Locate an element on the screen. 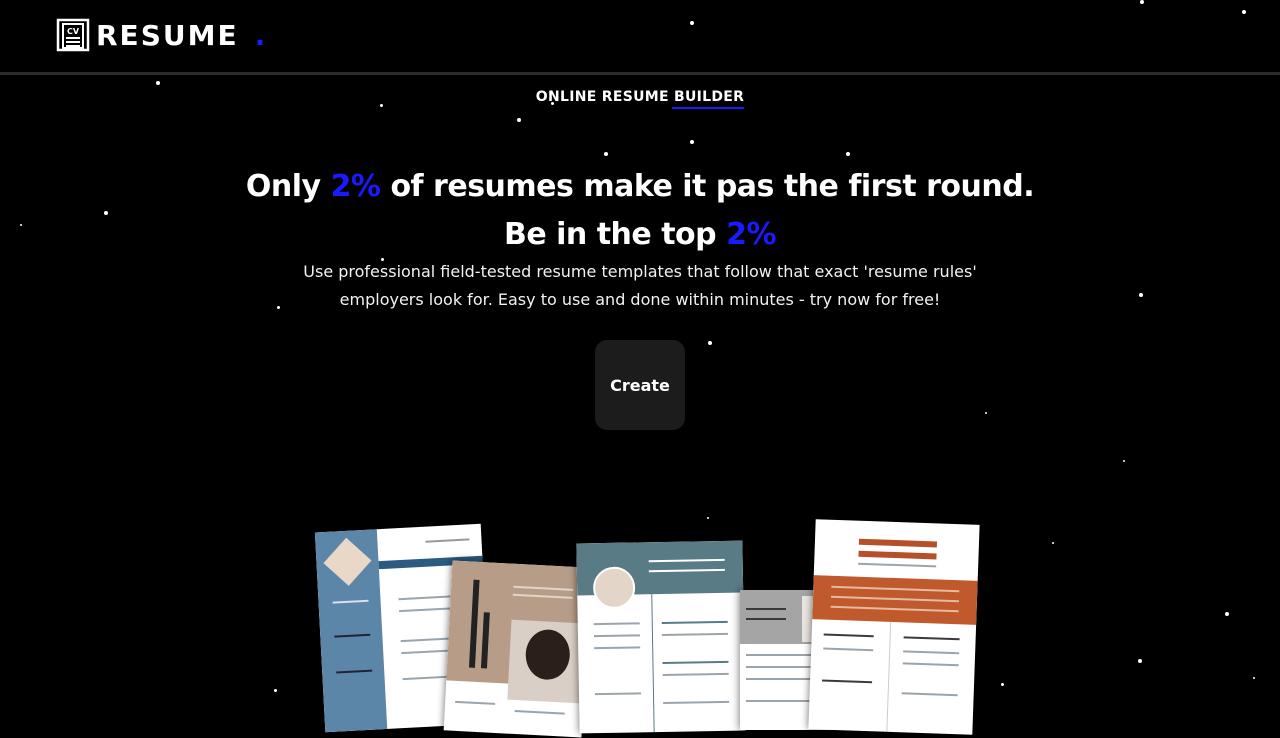 The image size is (1280, 738). logo: CV RESUME . is located at coordinates (160, 35).